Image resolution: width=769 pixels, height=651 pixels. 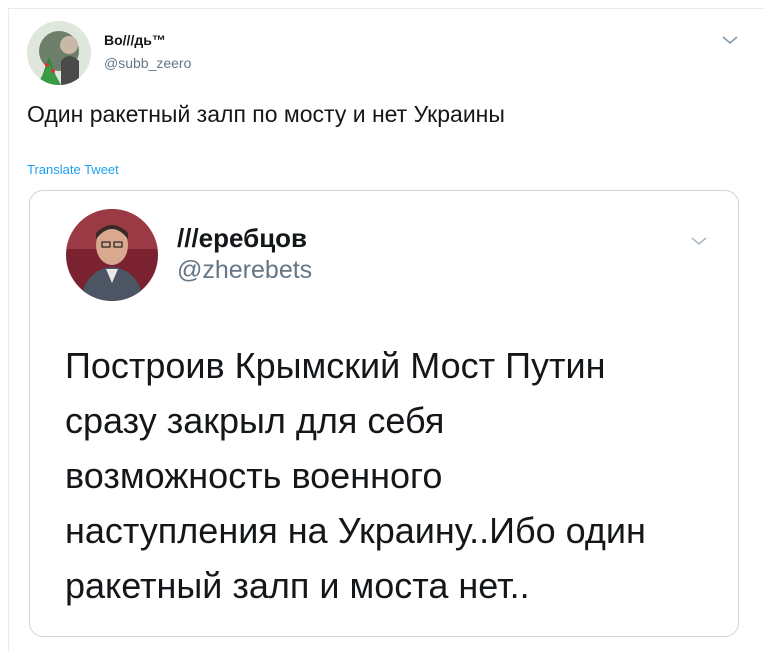 I want to click on quoted-avatar-image, so click(x=112, y=255).